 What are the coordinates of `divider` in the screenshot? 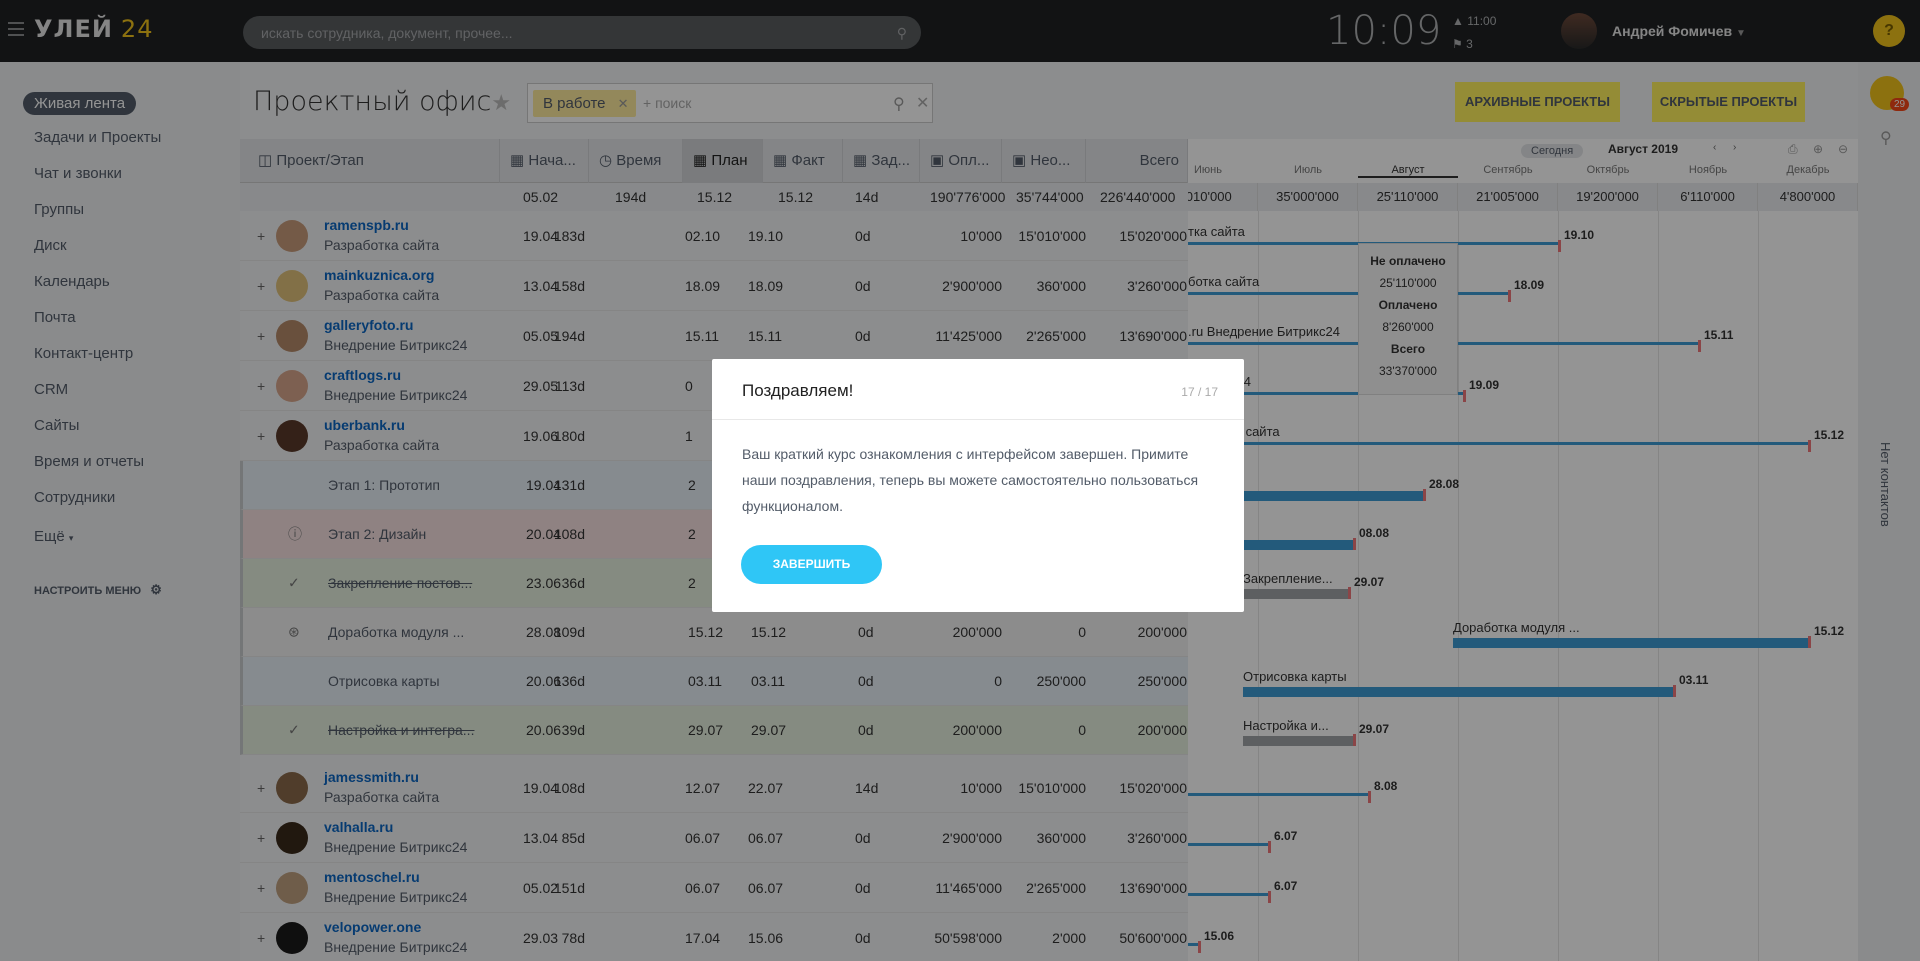 It's located at (978, 419).